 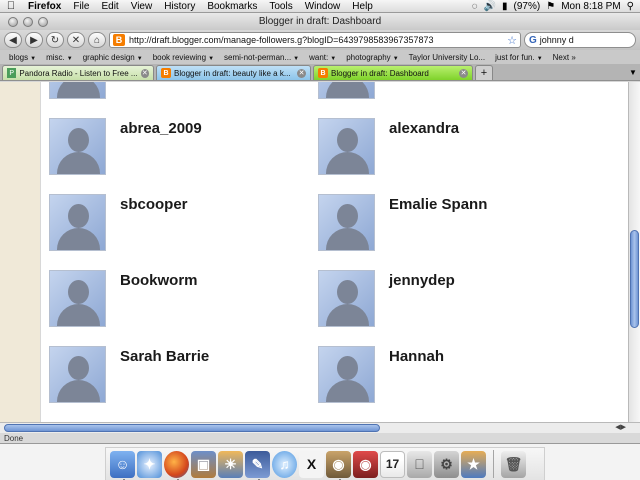 I want to click on back-button: ◀, so click(x=13, y=40).